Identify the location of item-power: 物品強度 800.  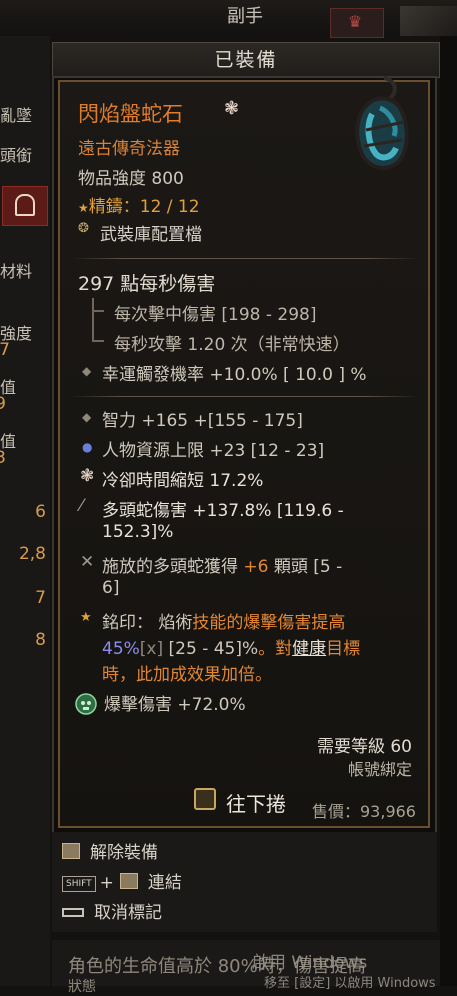
(131, 179).